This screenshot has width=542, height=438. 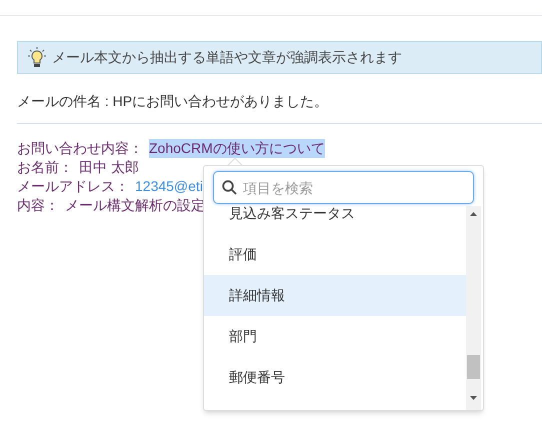 What do you see at coordinates (173, 101) in the screenshot?
I see `email-subject: メールの件名 : HPにお問い合わせがありました。` at bounding box center [173, 101].